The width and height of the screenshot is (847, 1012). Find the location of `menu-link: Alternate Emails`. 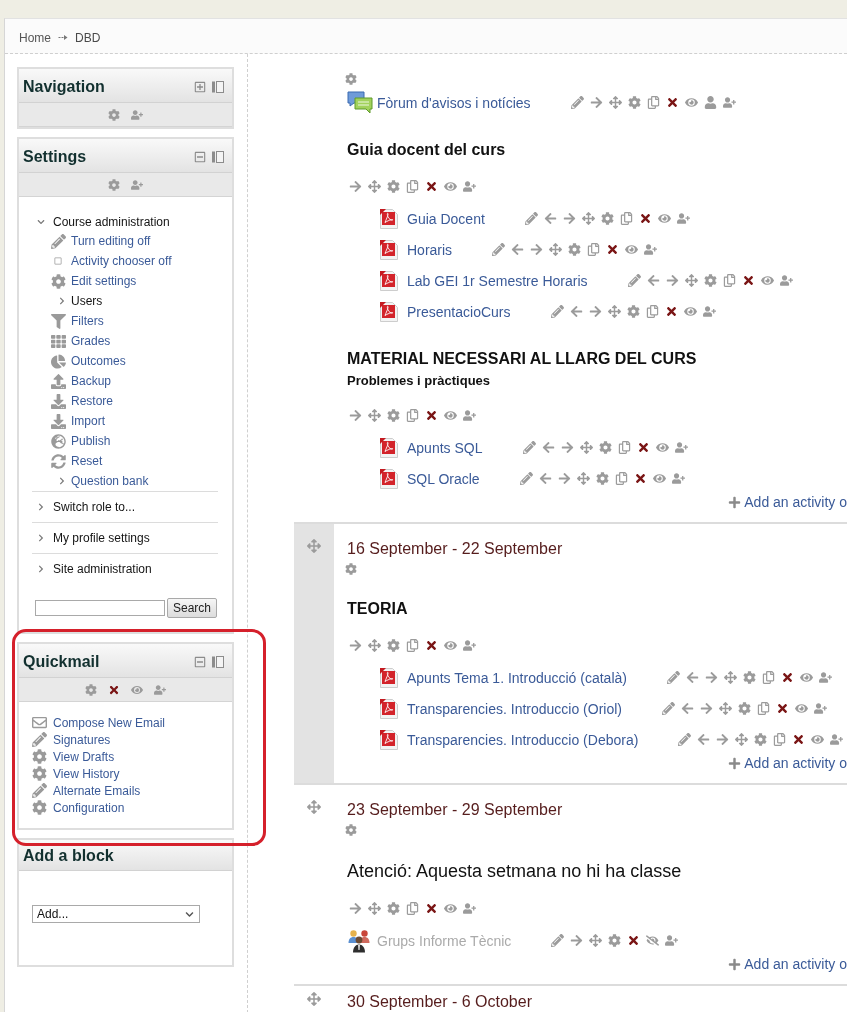

menu-link: Alternate Emails is located at coordinates (97, 790).